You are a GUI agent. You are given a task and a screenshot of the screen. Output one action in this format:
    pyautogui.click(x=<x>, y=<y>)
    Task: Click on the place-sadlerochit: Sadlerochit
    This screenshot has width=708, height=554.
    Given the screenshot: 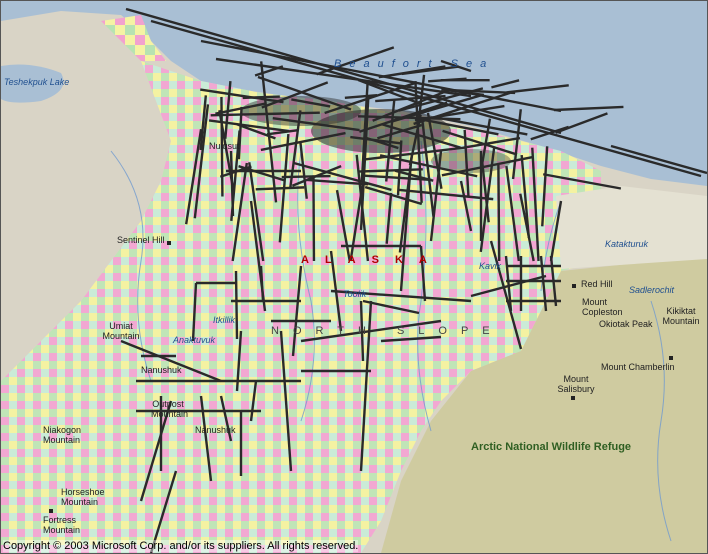 What is the action you would take?
    pyautogui.click(x=652, y=290)
    